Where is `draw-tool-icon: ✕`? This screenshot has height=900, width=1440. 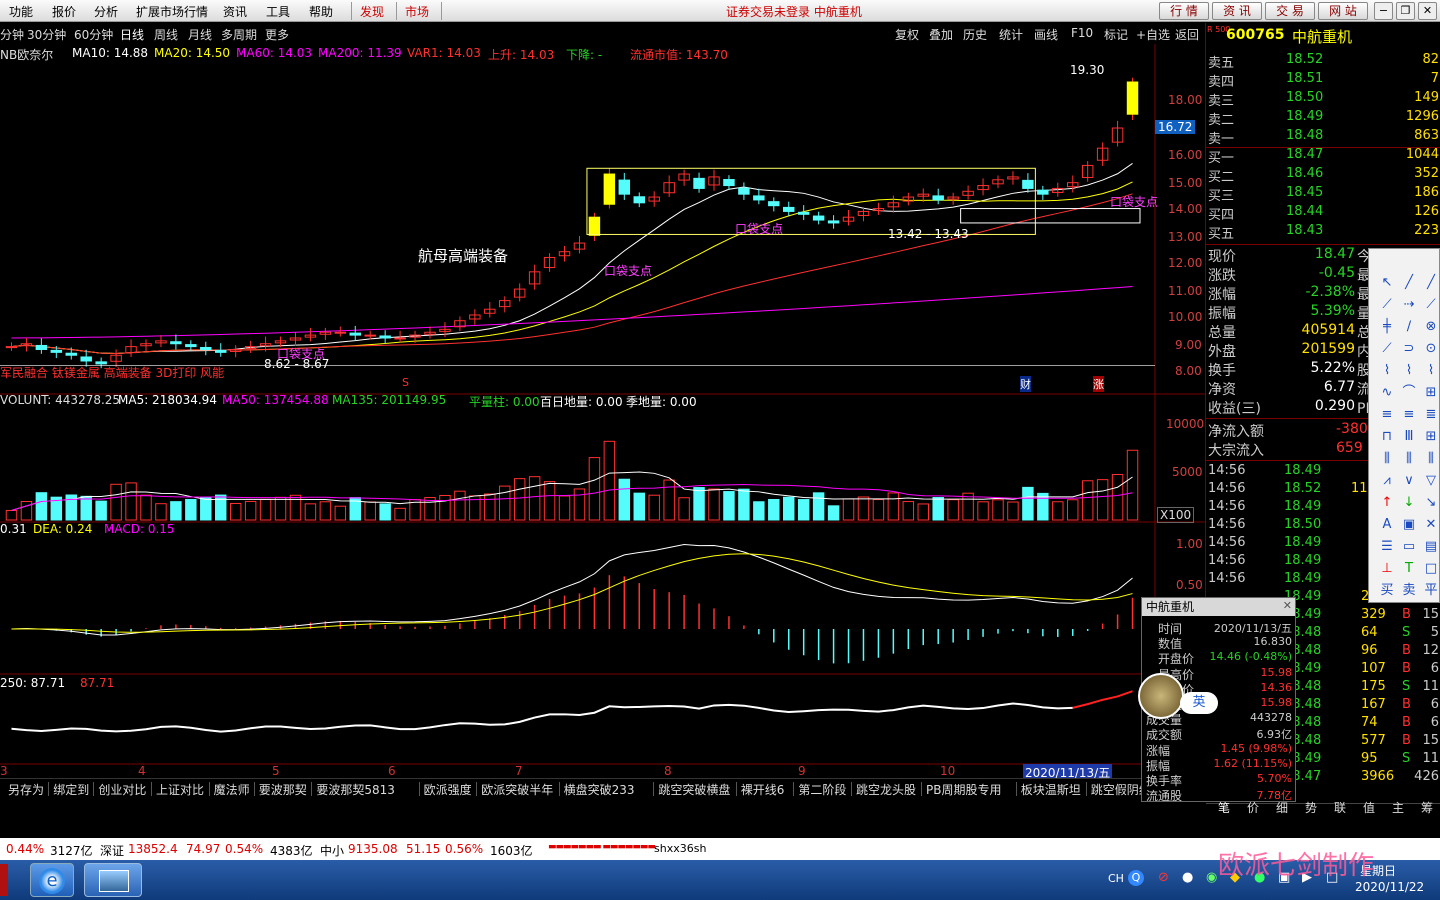 draw-tool-icon: ✕ is located at coordinates (1430, 525).